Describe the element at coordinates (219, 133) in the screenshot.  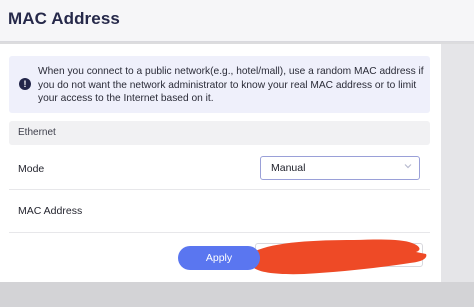
I see `section-header-ethernet: Ethernet` at that location.